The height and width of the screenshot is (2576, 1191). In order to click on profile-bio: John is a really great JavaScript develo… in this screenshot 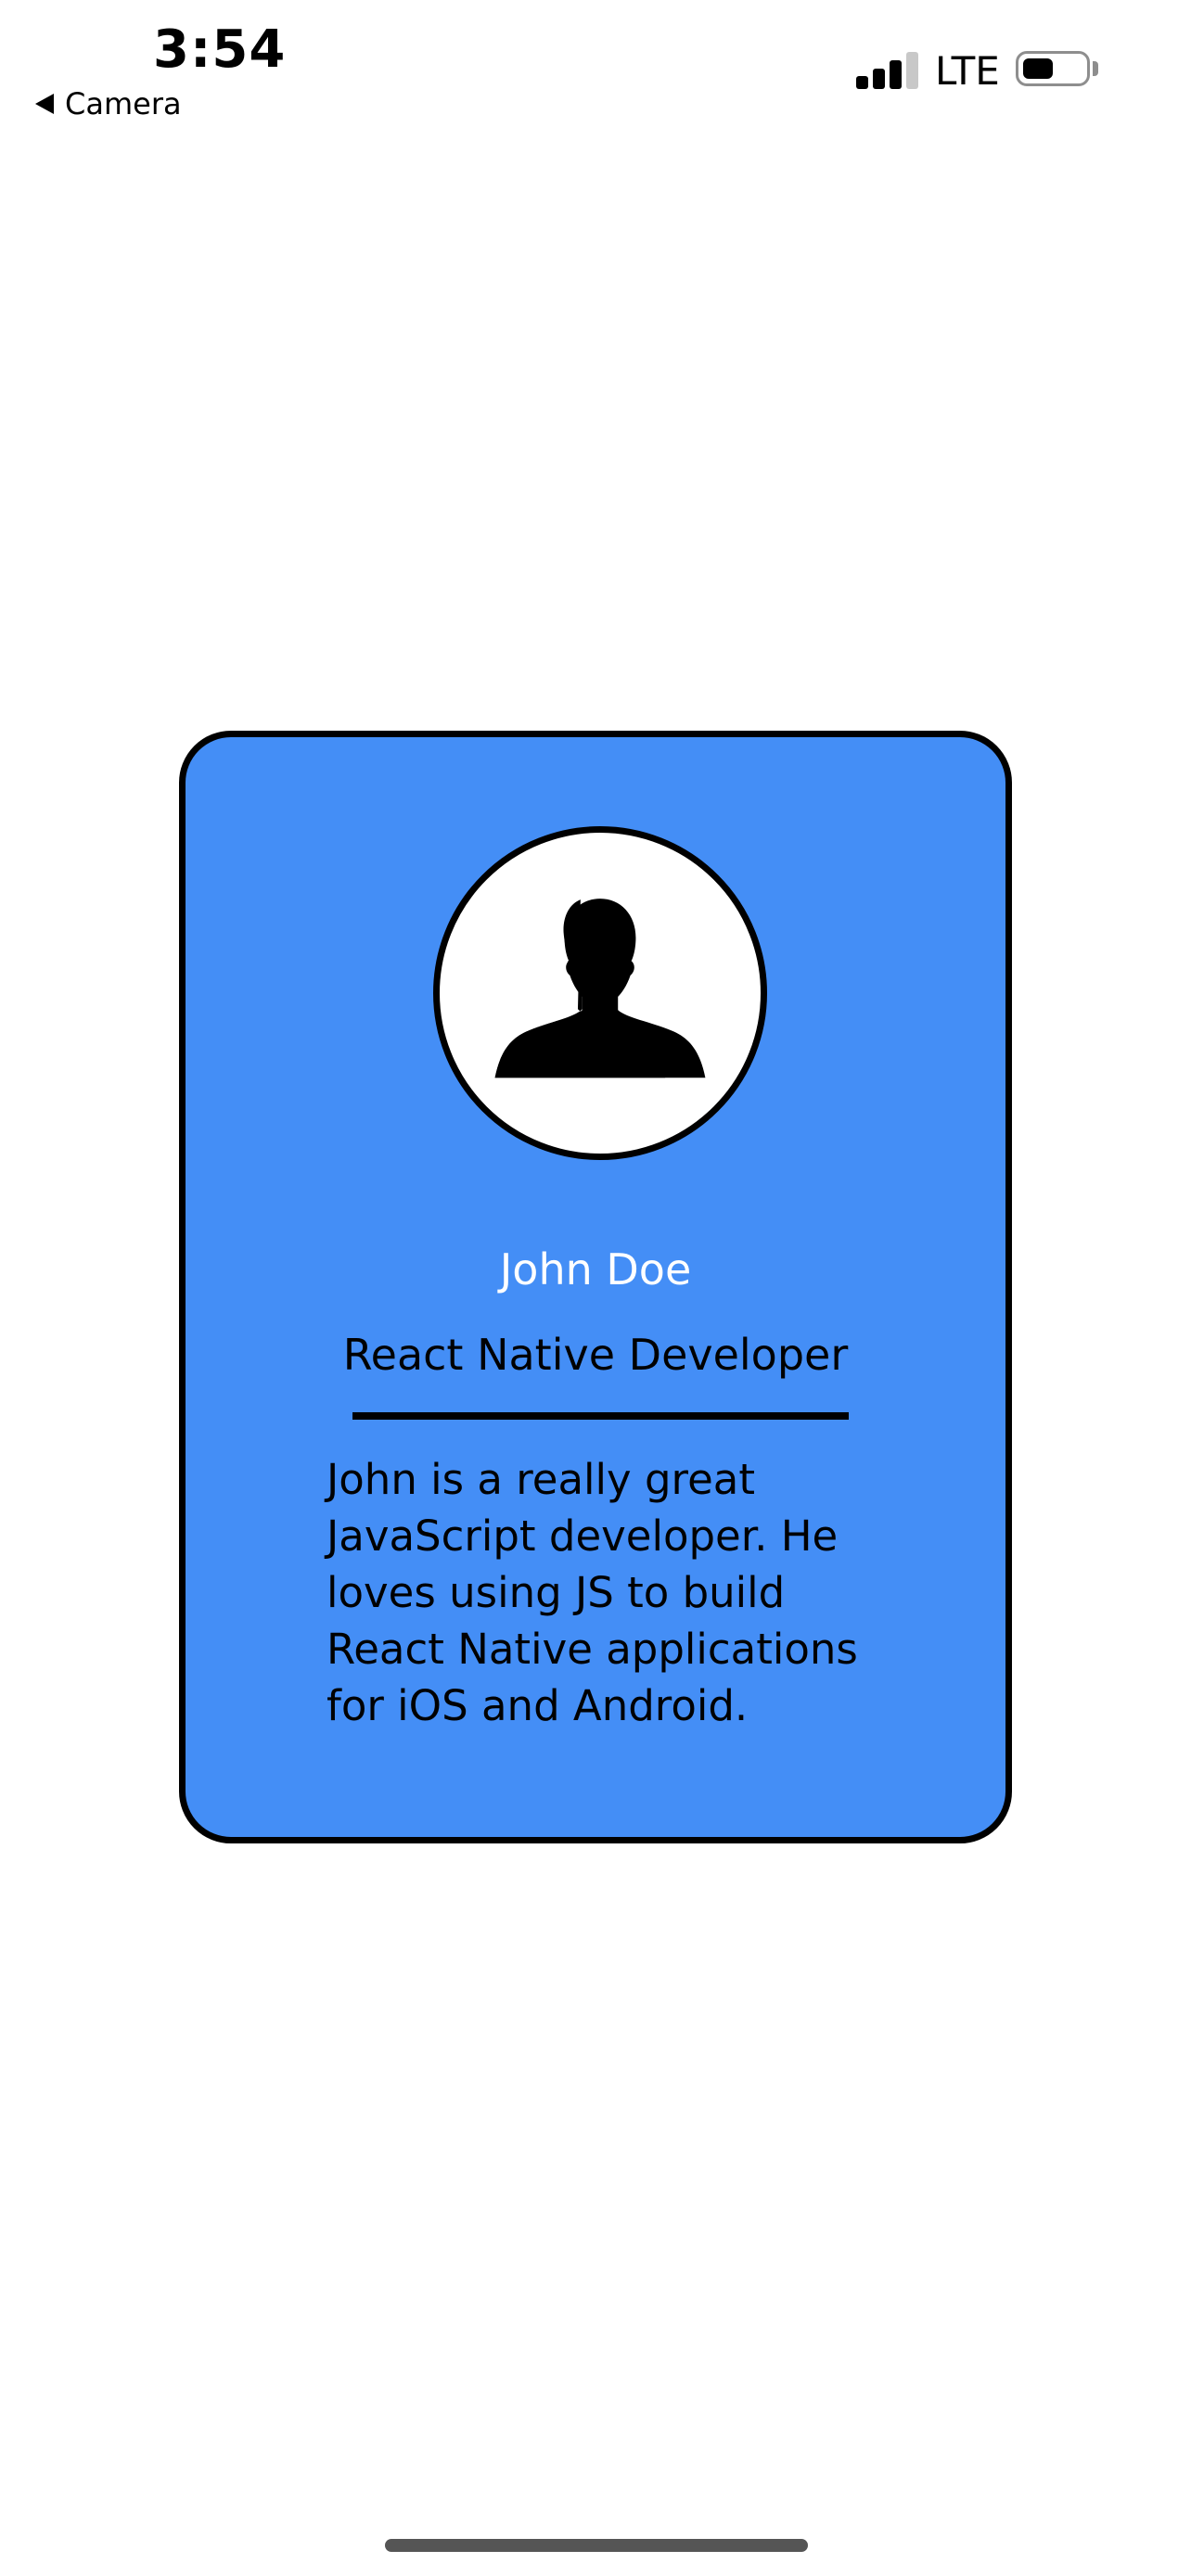, I will do `click(592, 1592)`.